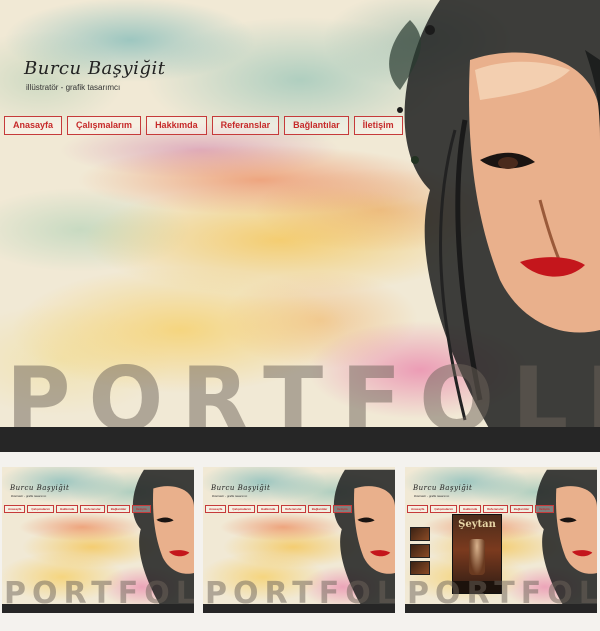 This screenshot has height=631, width=600. What do you see at coordinates (477, 524) in the screenshot?
I see `poster-title: Şeytan` at bounding box center [477, 524].